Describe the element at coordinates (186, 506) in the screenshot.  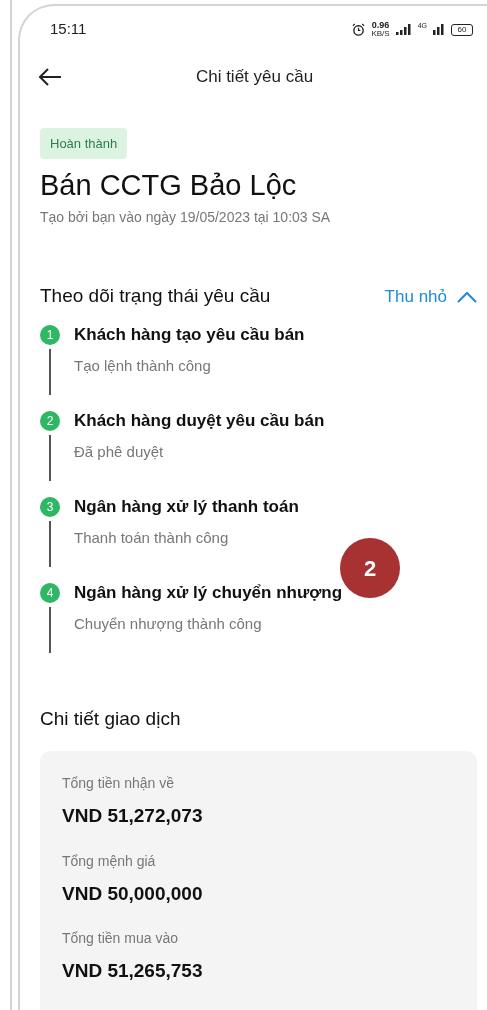
I see `step-title: Ngân hàng xử lý thanh toán` at that location.